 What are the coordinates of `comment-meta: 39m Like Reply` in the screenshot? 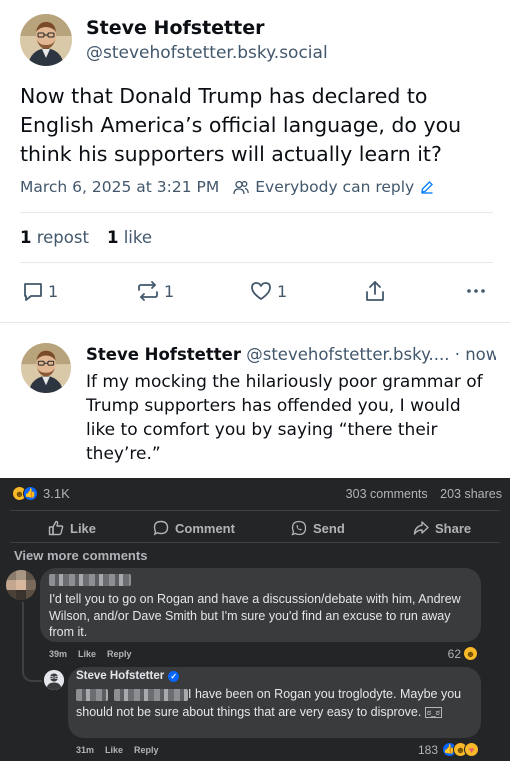 It's located at (90, 654).